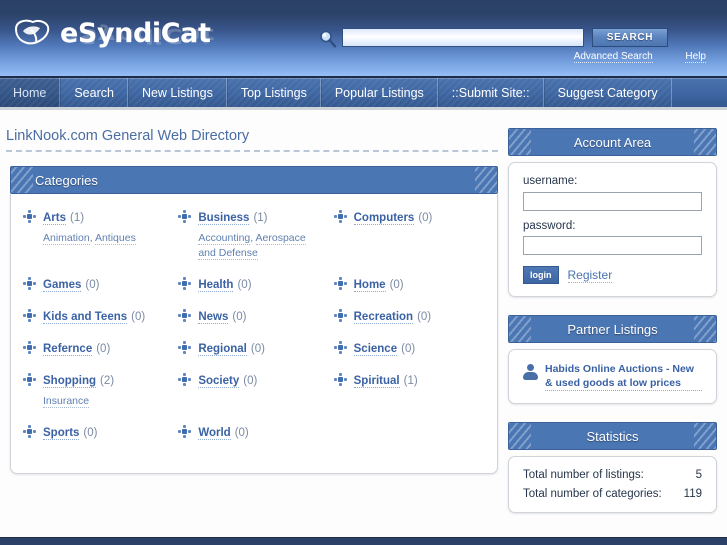 Image resolution: width=727 pixels, height=545 pixels. I want to click on header-sub-links: Advanced Search Help, so click(517, 57).